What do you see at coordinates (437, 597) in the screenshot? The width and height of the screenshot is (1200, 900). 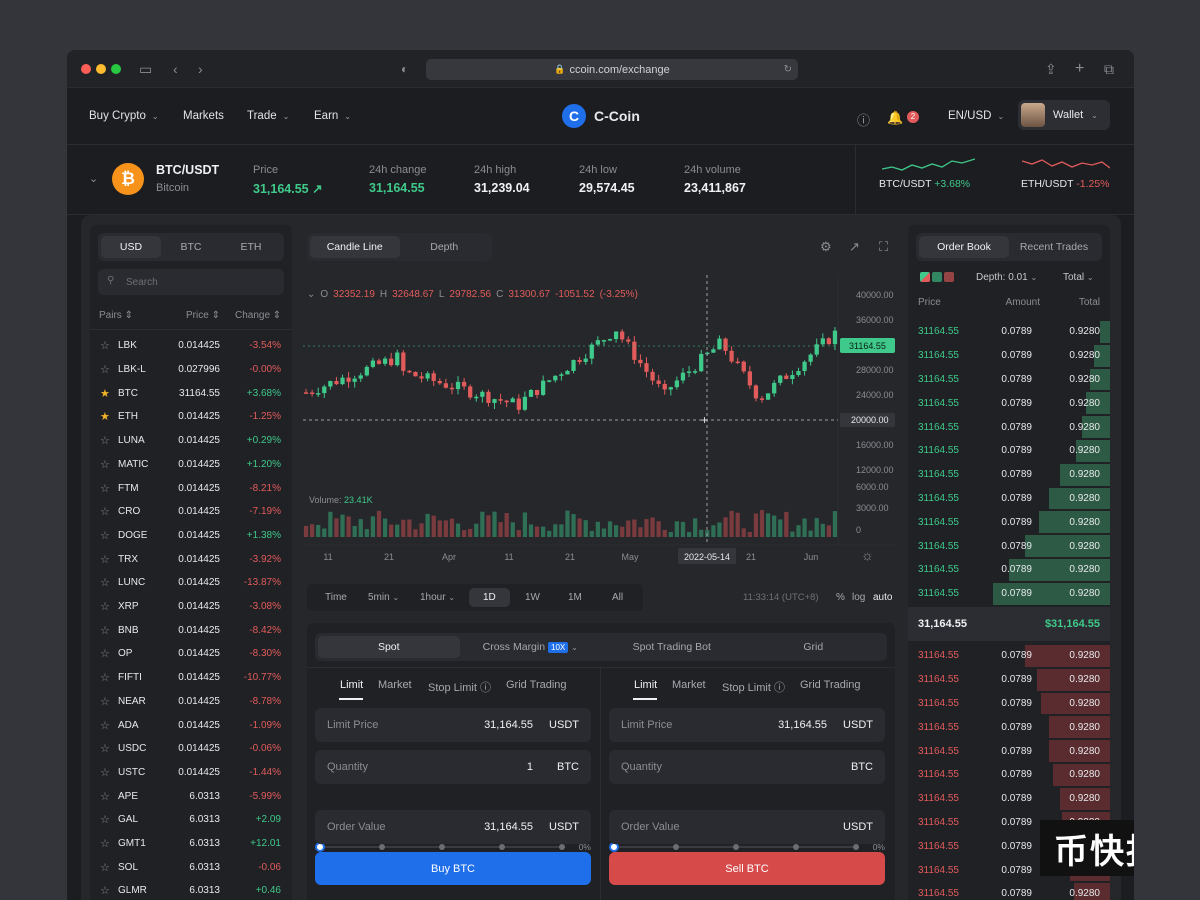 I see `timeframe-1hour: 1hour ⌄` at bounding box center [437, 597].